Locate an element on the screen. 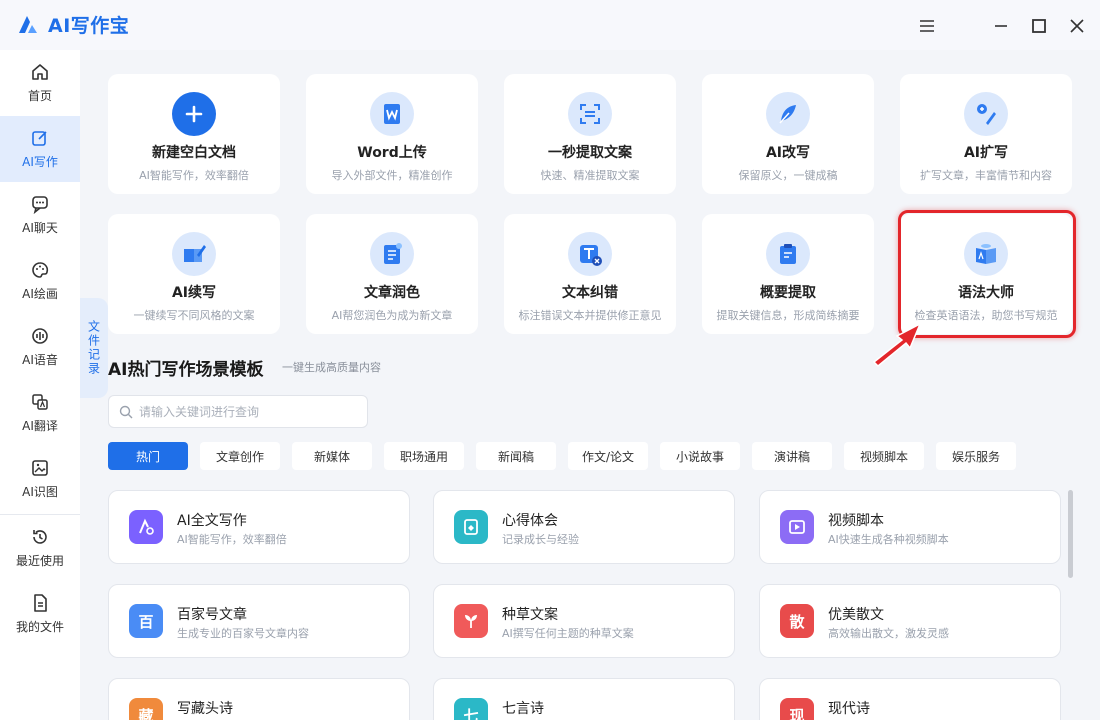 The height and width of the screenshot is (720, 1100). sidebar-item-label: AI识图 is located at coordinates (40, 492).